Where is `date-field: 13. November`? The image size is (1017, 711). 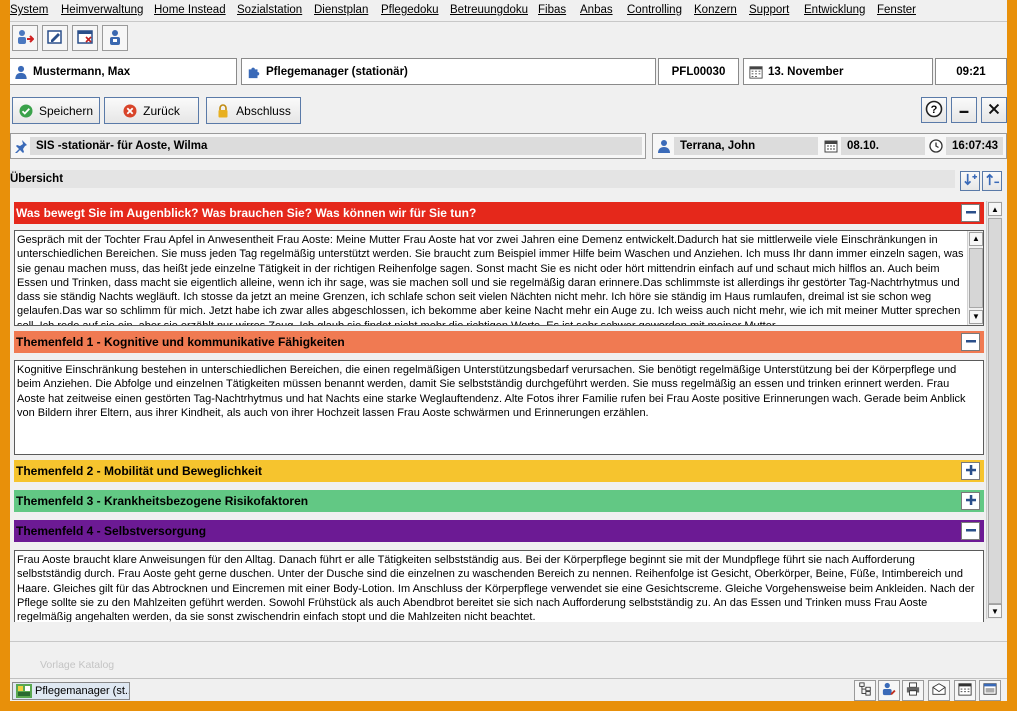 date-field: 13. November is located at coordinates (838, 71).